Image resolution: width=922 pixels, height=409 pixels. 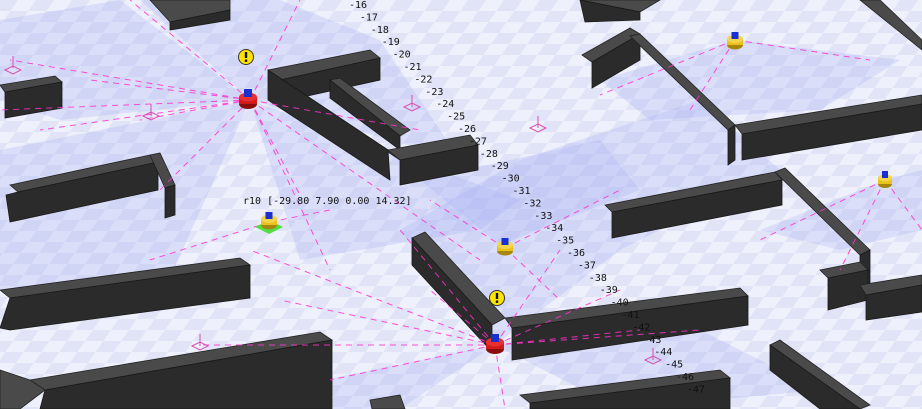 I want to click on ruler-tick-label: -40, so click(x=620, y=303).